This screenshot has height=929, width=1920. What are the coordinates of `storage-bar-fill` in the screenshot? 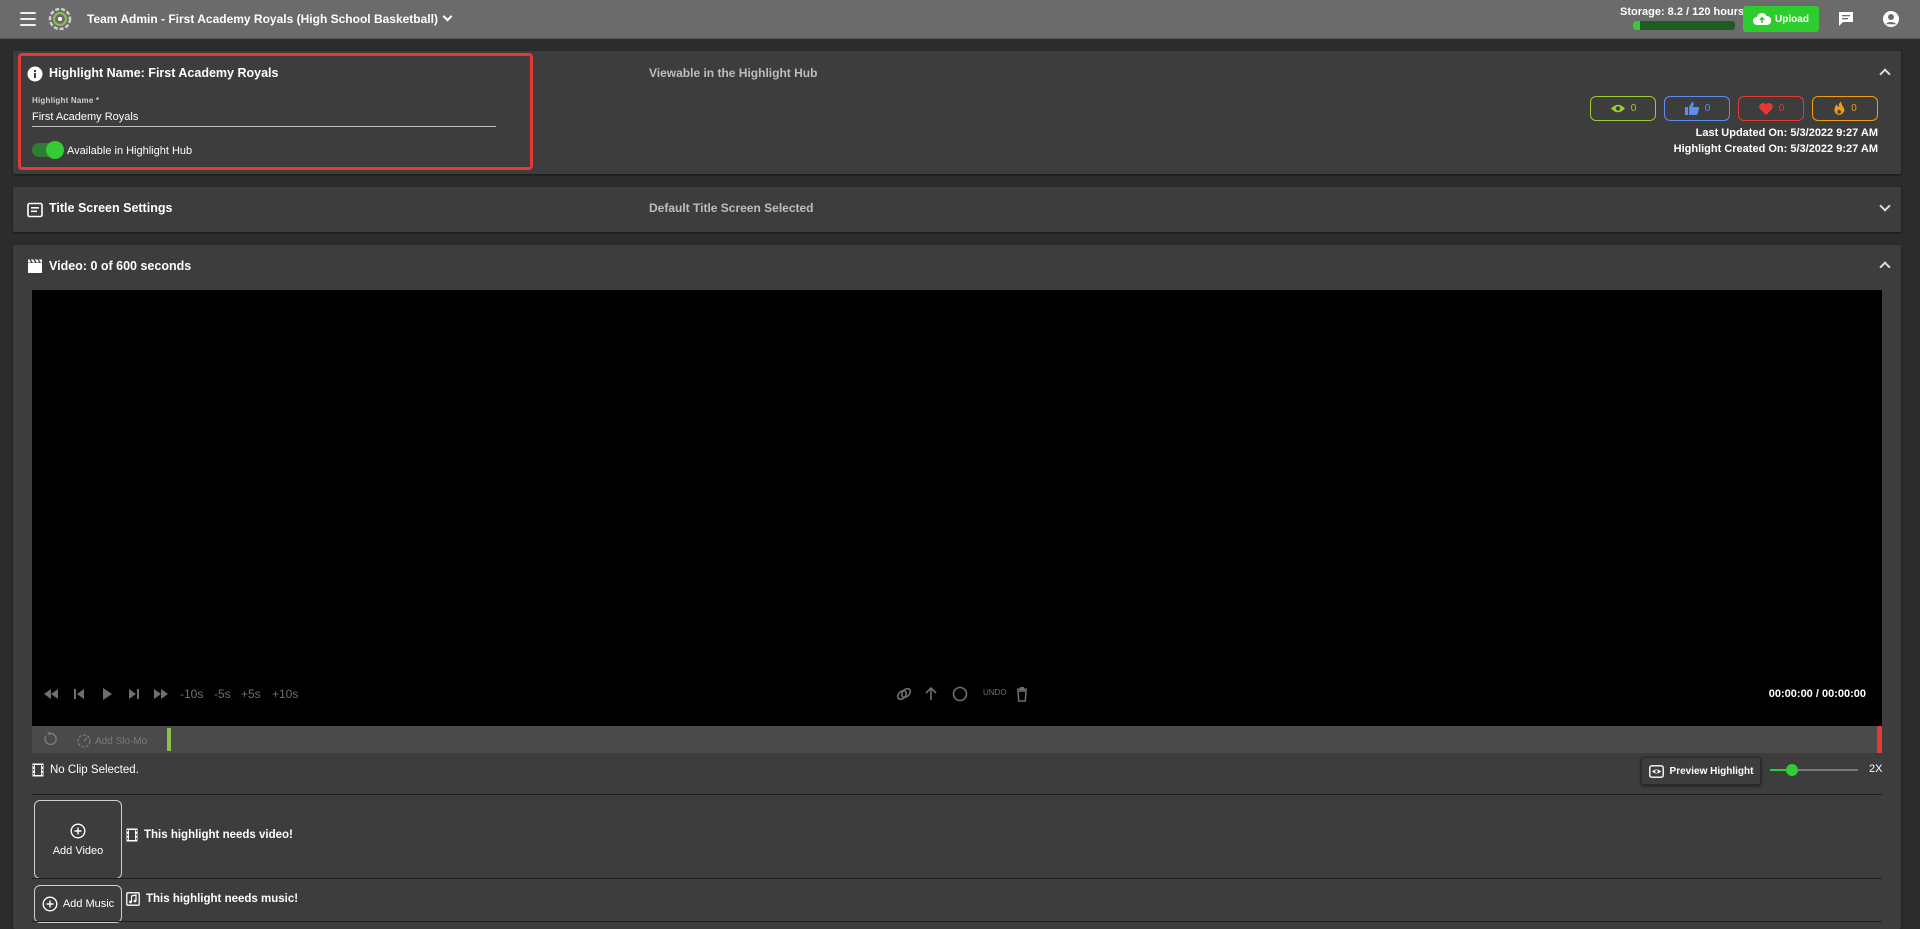 It's located at (1636, 25).